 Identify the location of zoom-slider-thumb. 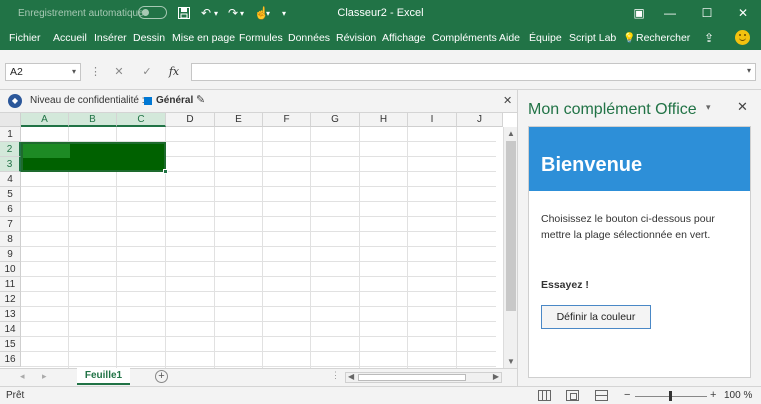
(670, 396).